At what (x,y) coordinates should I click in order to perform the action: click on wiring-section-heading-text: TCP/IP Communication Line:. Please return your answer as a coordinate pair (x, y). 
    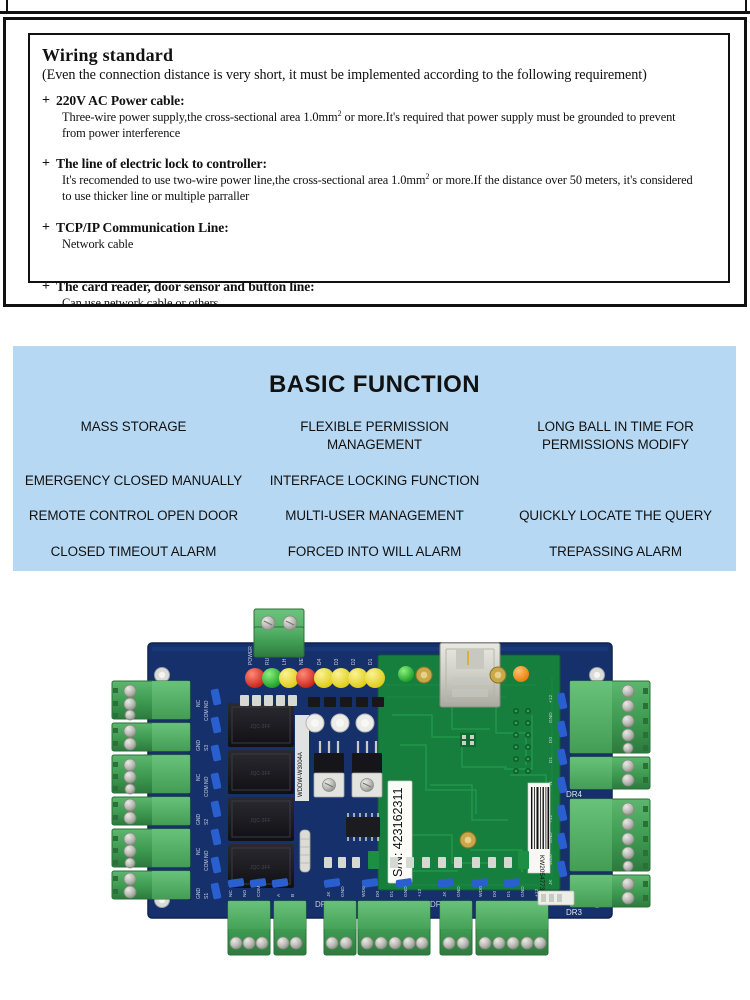
    Looking at the image, I should click on (142, 228).